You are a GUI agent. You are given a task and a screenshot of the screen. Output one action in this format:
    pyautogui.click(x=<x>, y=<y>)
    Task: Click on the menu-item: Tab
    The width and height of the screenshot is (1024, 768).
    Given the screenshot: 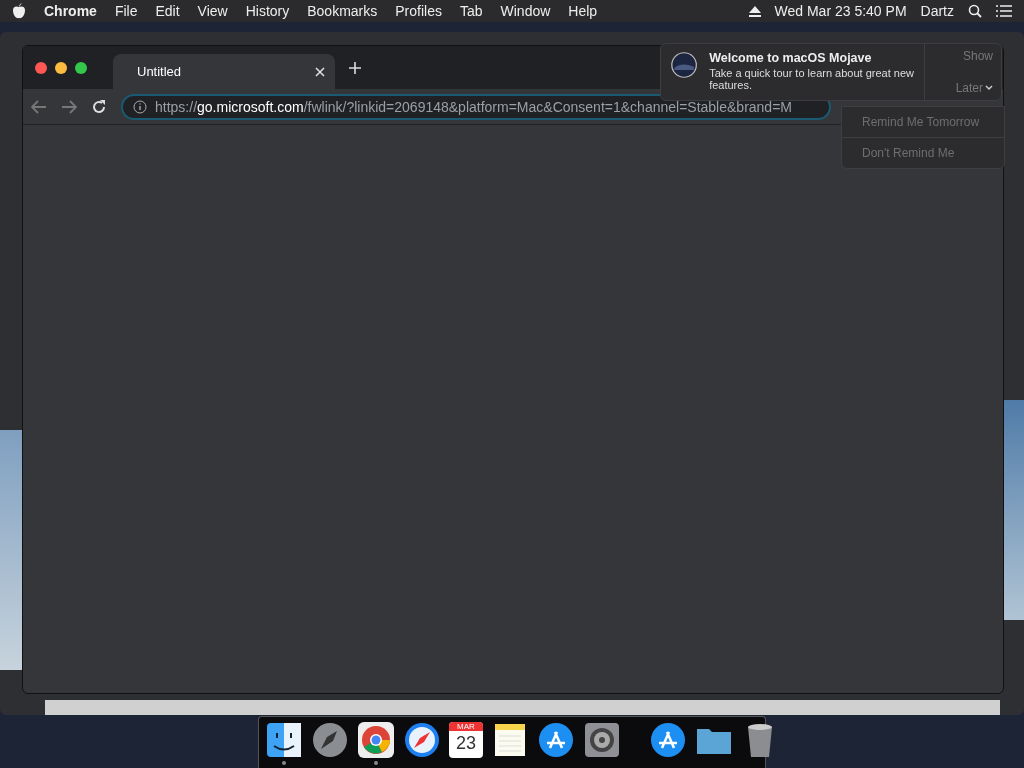 What is the action you would take?
    pyautogui.click(x=471, y=11)
    